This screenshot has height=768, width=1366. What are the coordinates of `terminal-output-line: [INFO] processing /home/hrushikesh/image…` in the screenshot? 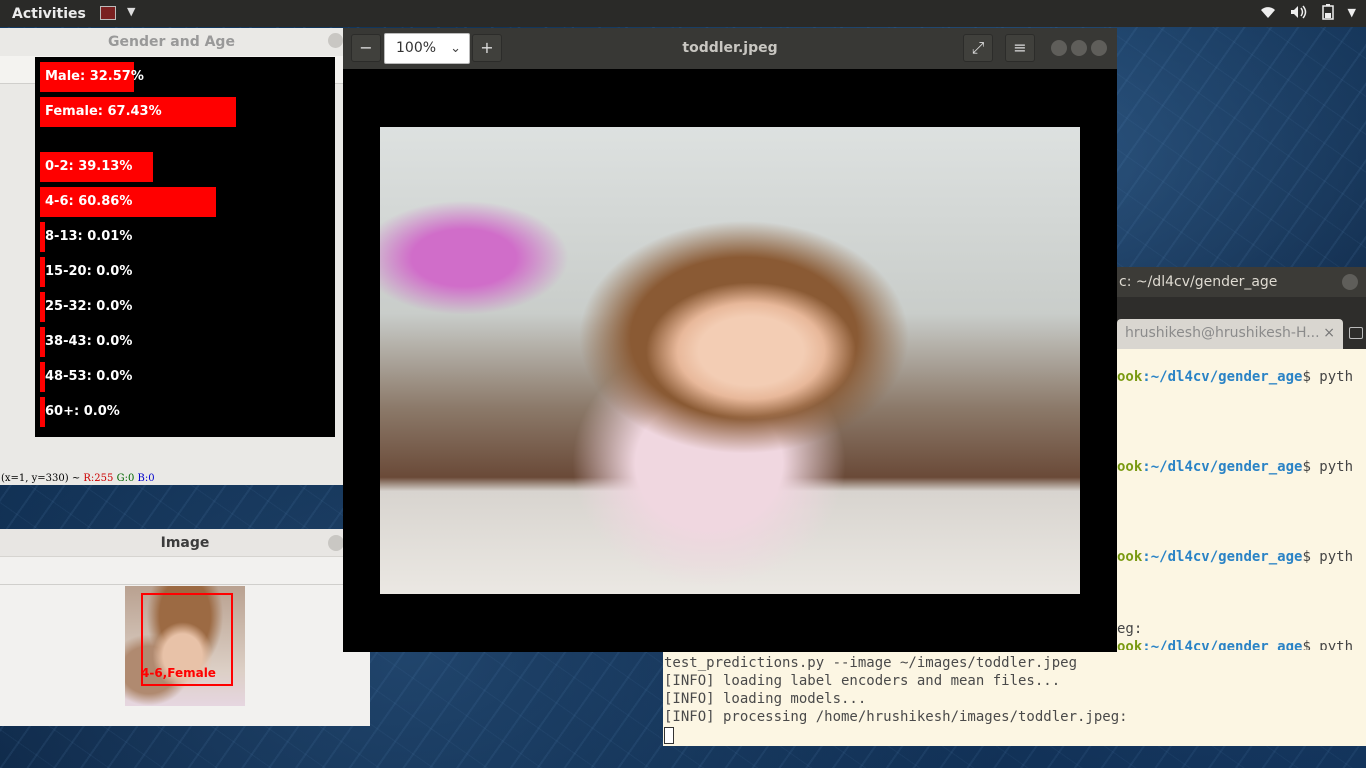 It's located at (896, 717).